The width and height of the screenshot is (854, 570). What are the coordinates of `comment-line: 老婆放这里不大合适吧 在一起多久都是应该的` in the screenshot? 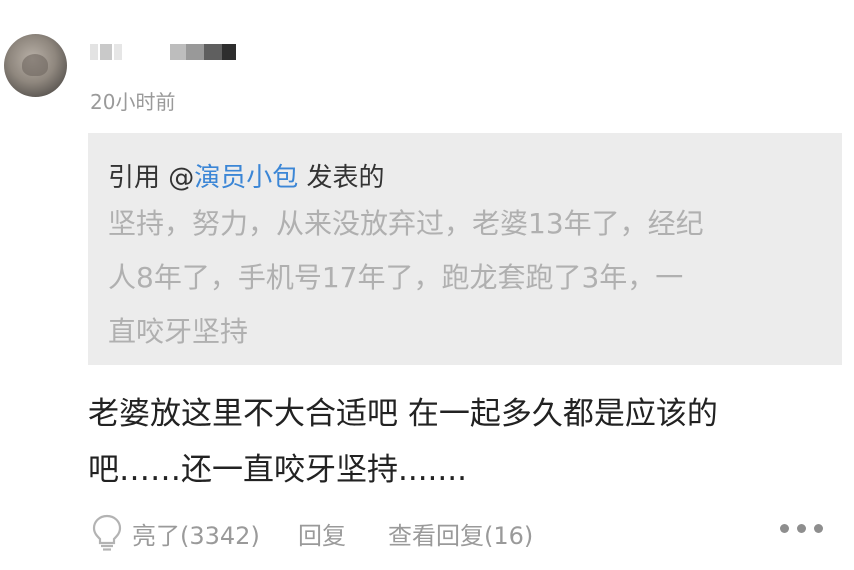 It's located at (403, 414).